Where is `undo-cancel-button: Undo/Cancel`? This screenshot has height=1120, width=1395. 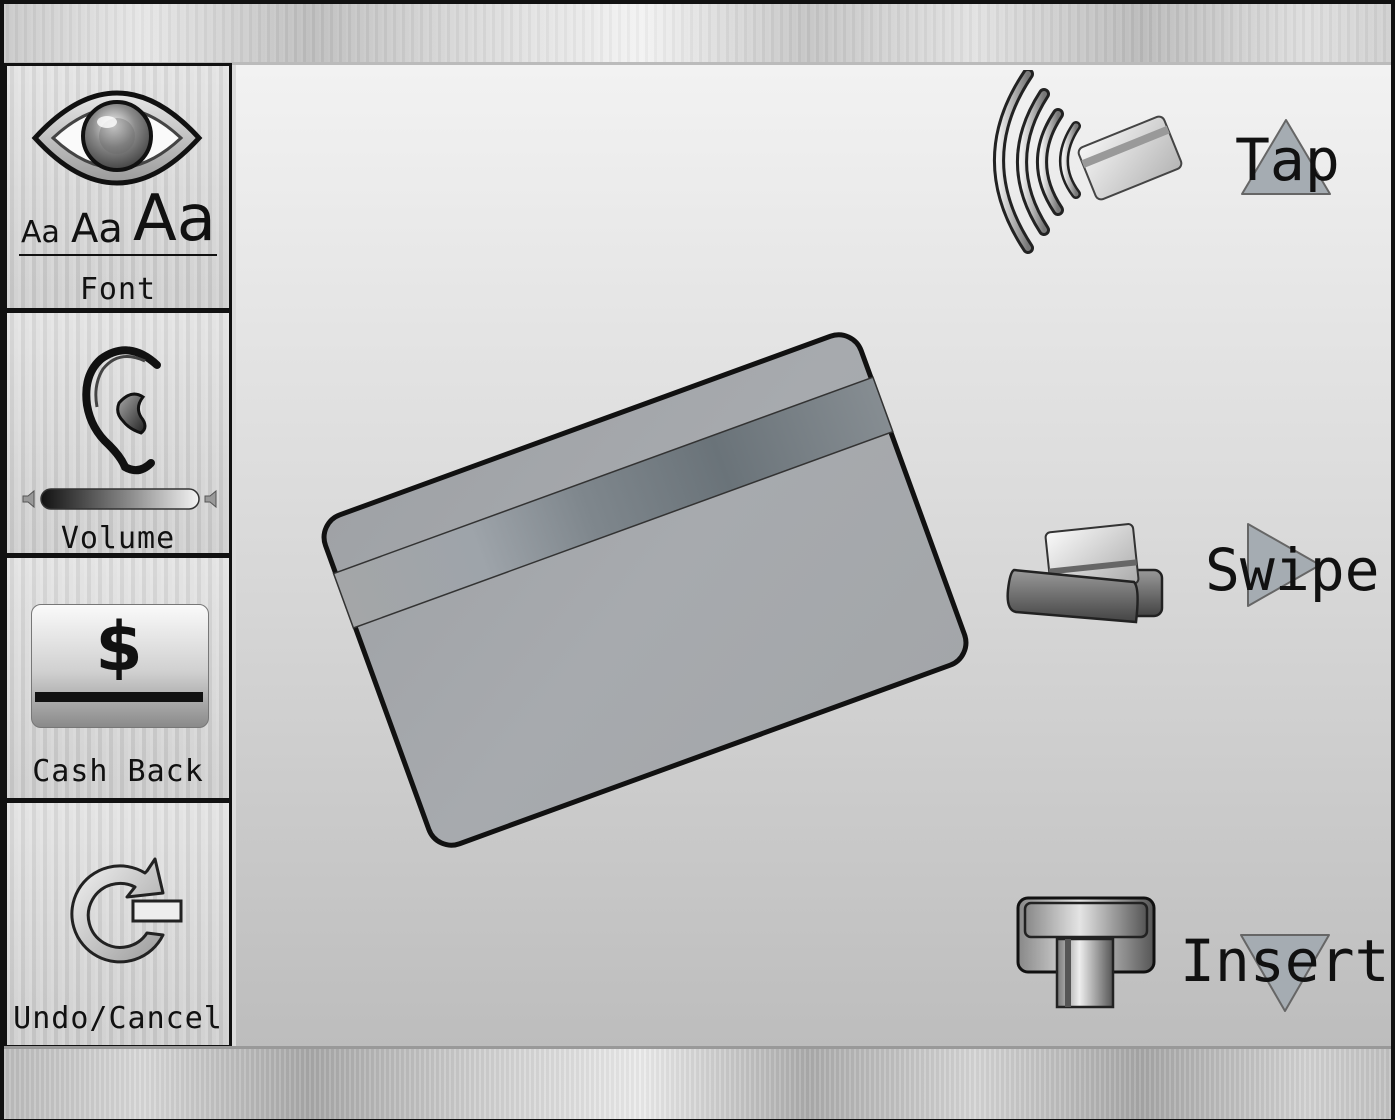 undo-cancel-button: Undo/Cancel is located at coordinates (118, 924).